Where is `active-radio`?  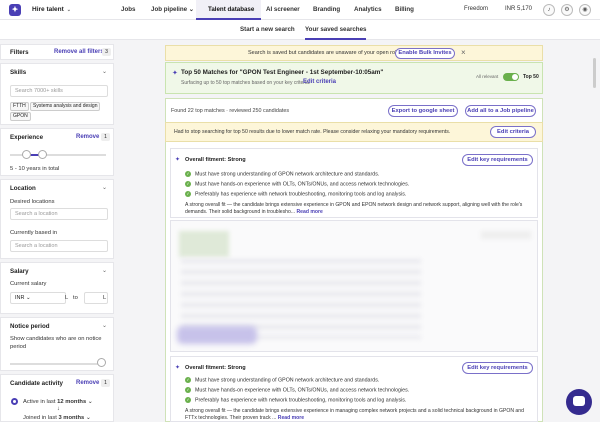 active-radio is located at coordinates (14, 401).